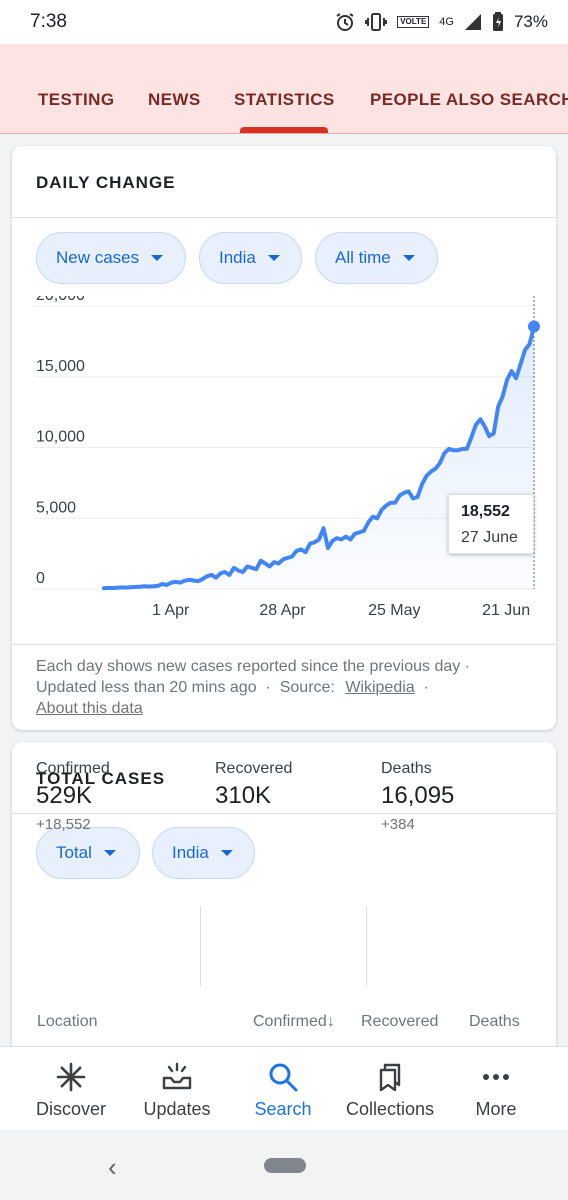 This screenshot has height=1200, width=568. I want to click on nav-search: Search, so click(283, 1089).